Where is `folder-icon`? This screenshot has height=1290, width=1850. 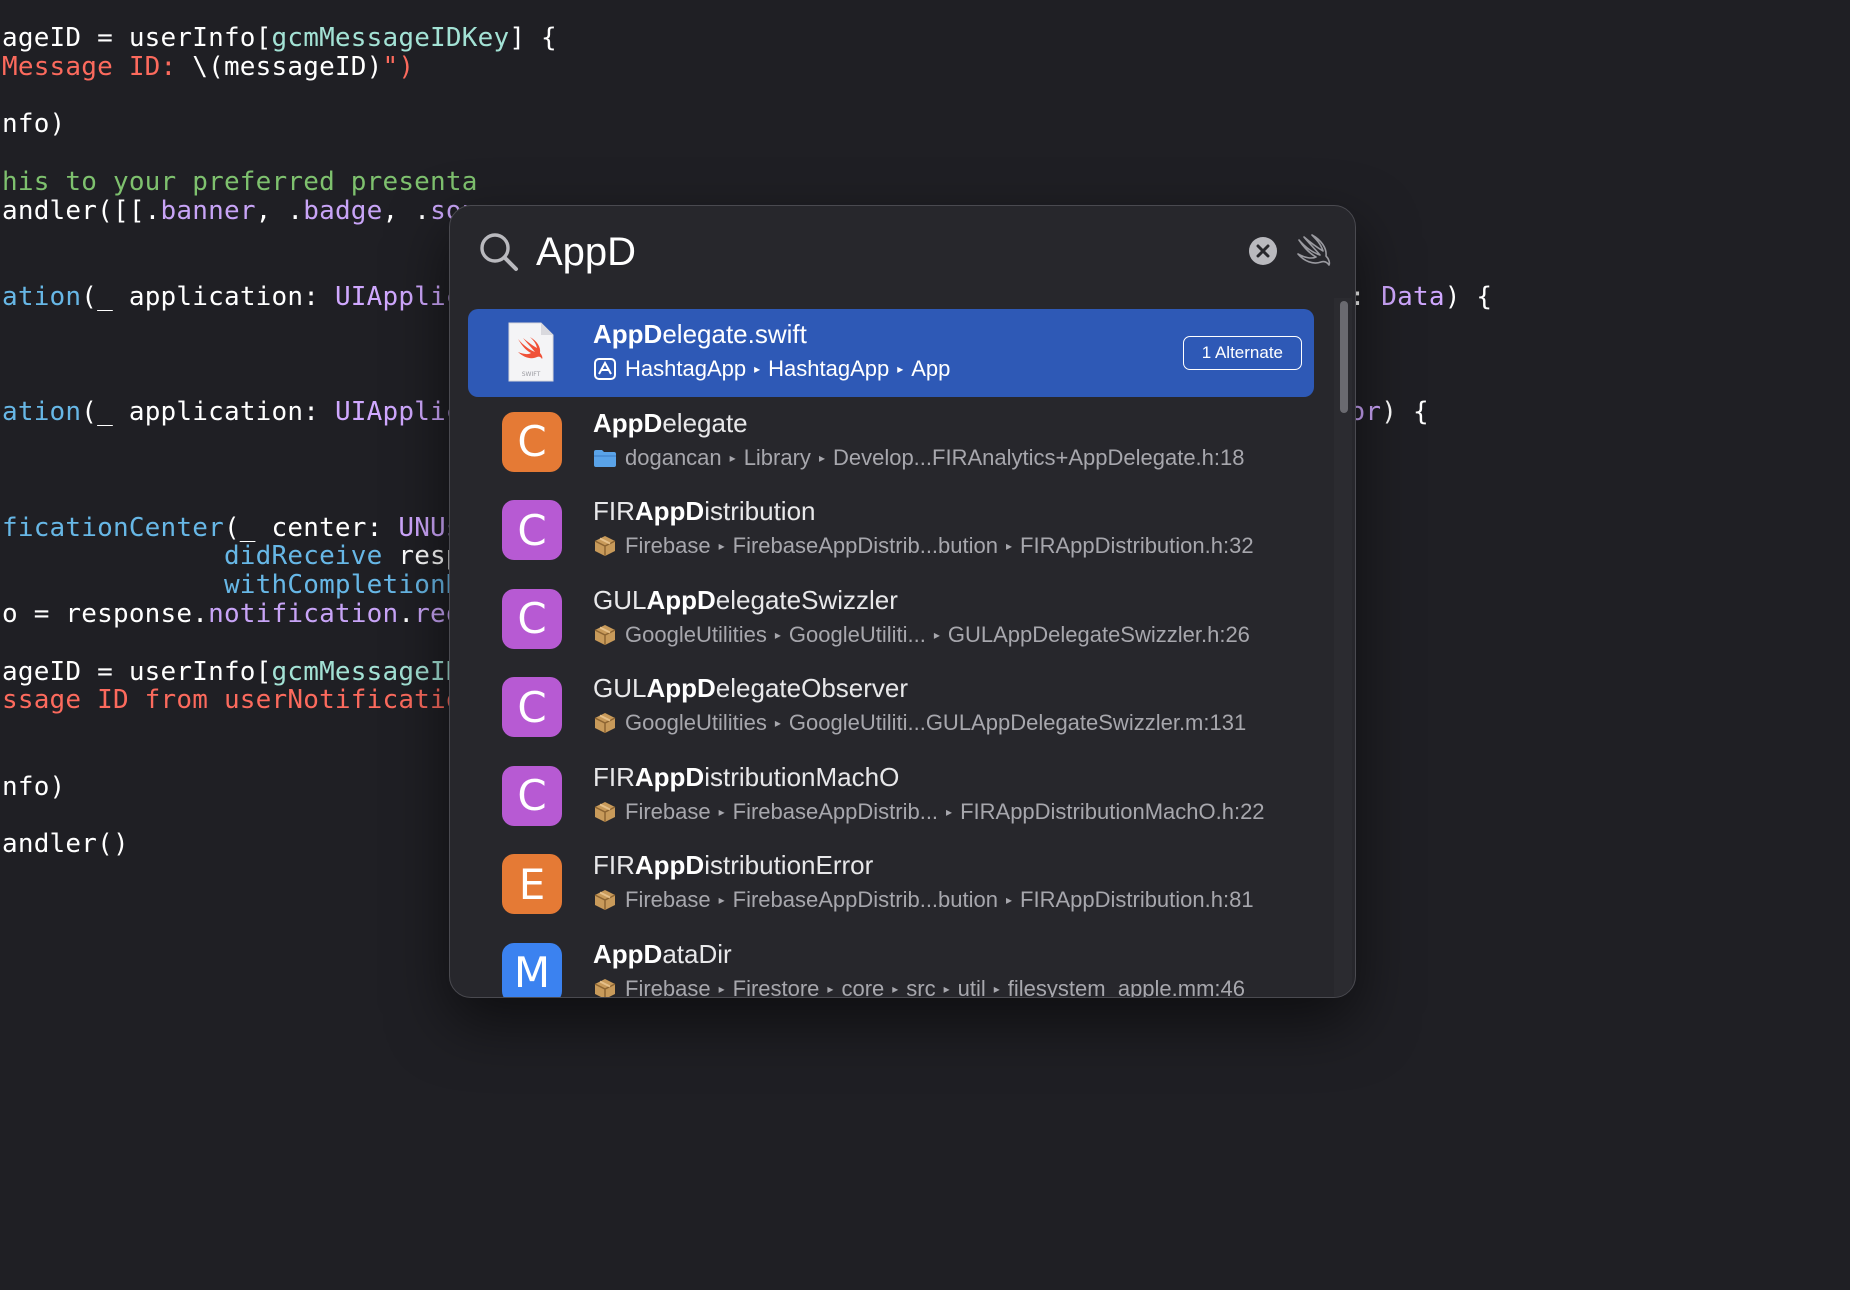
folder-icon is located at coordinates (605, 458).